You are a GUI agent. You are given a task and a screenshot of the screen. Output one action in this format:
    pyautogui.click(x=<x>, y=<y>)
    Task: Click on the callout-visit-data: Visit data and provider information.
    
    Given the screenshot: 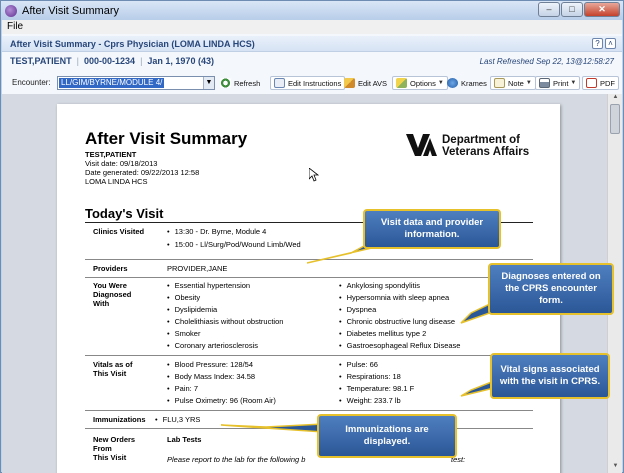 What is the action you would take?
    pyautogui.click(x=432, y=229)
    